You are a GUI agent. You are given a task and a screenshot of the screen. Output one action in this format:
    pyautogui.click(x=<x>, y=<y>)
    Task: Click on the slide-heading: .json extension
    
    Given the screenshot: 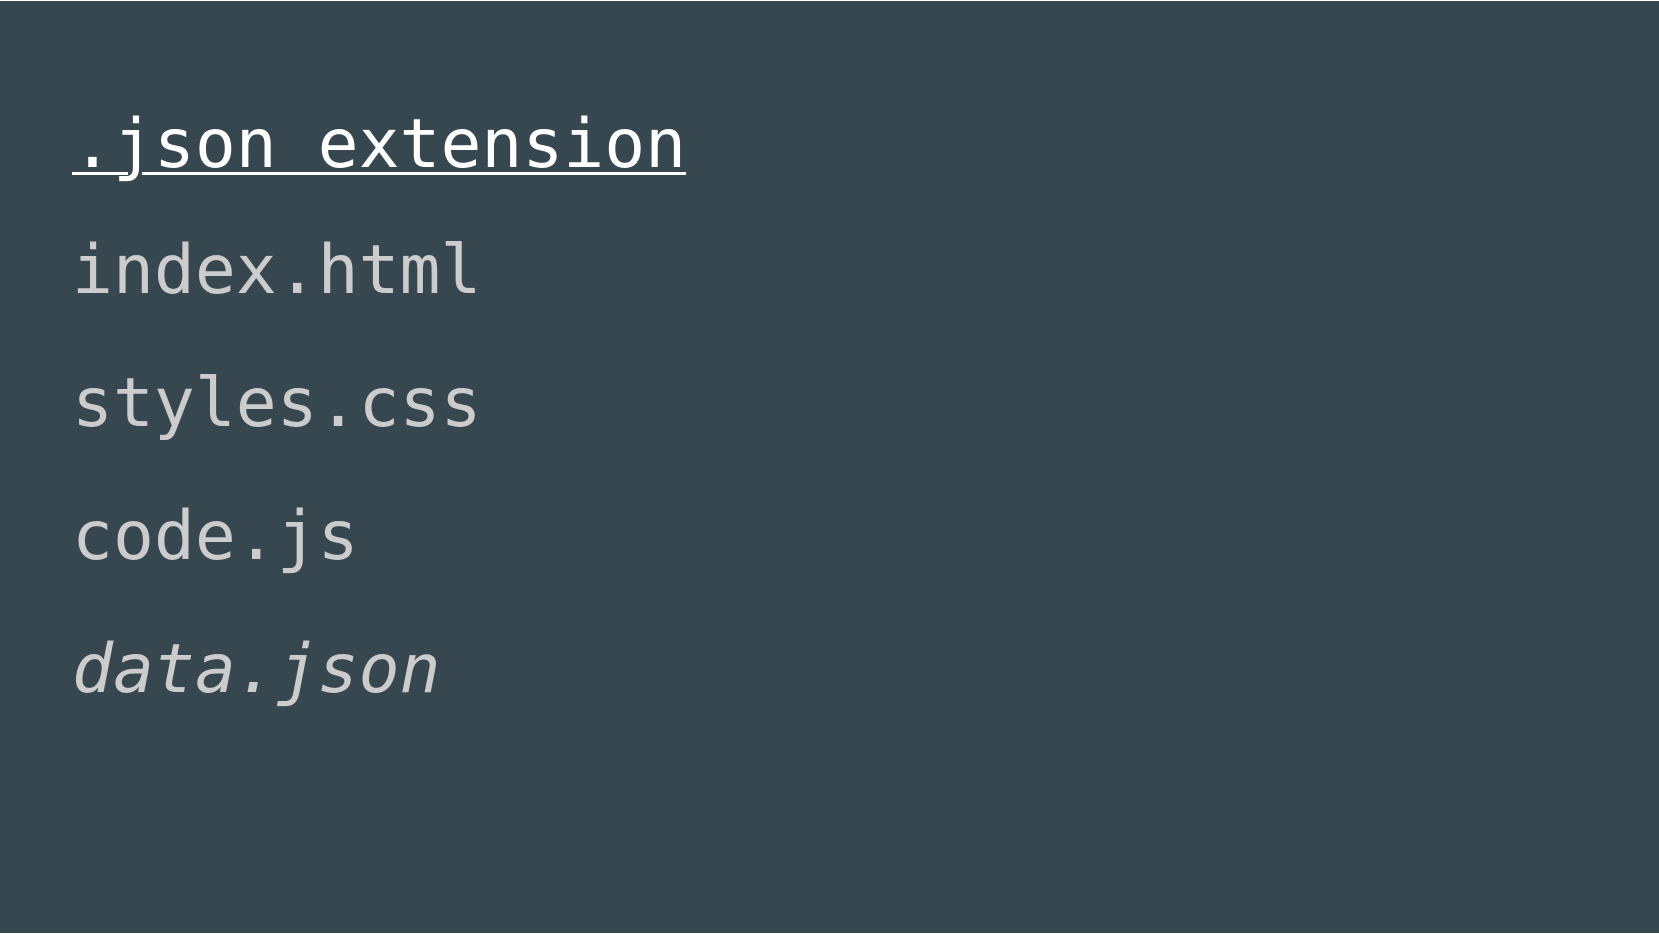 What is the action you would take?
    pyautogui.click(x=379, y=144)
    